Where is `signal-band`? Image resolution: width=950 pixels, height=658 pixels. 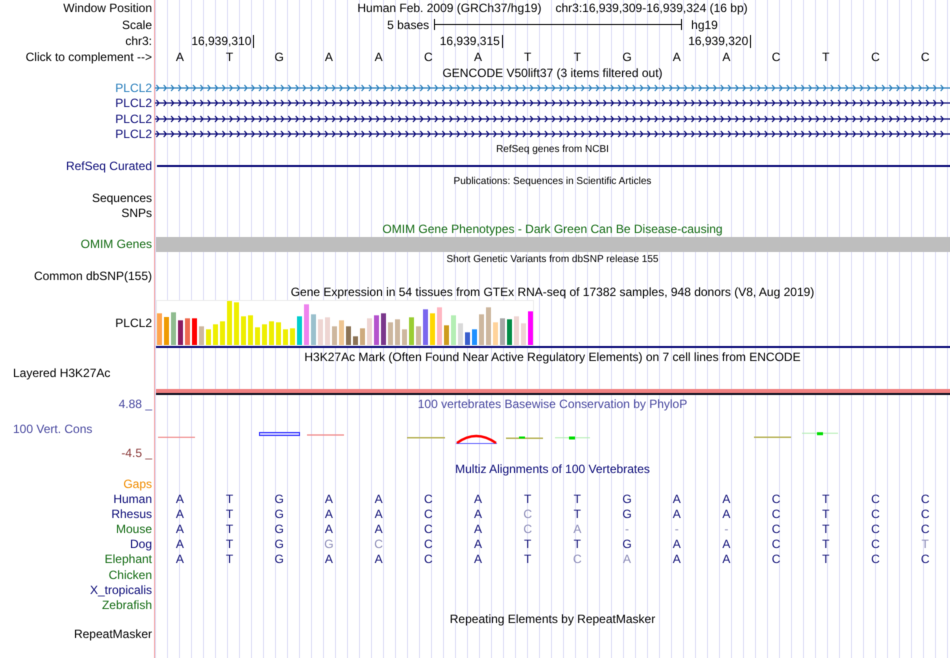
signal-band is located at coordinates (553, 390).